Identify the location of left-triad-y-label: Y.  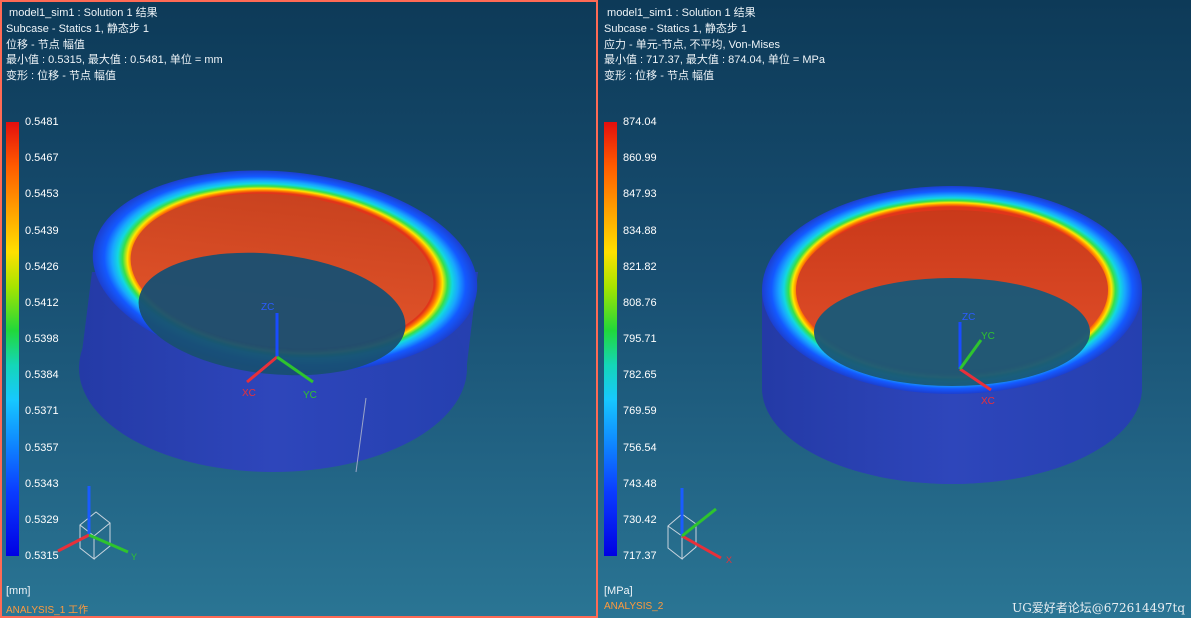
(134, 557).